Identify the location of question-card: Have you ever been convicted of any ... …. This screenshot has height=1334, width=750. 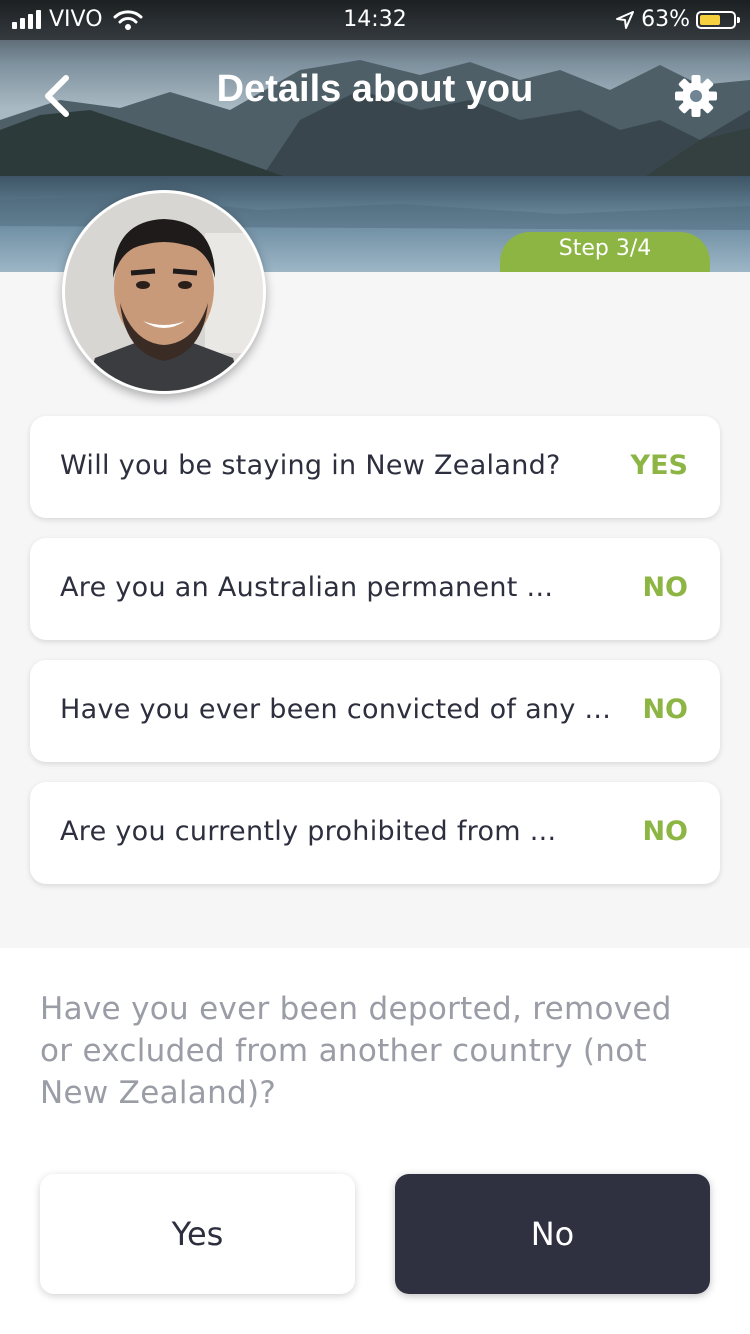
(375, 711).